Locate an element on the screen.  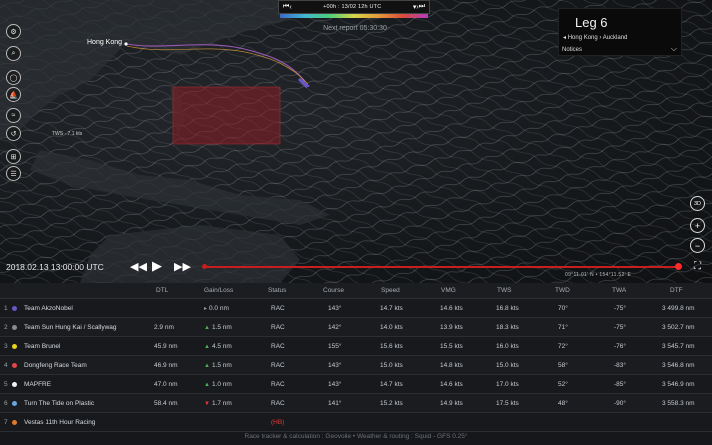
rewind-icon: ◀◀ is located at coordinates (138, 266).